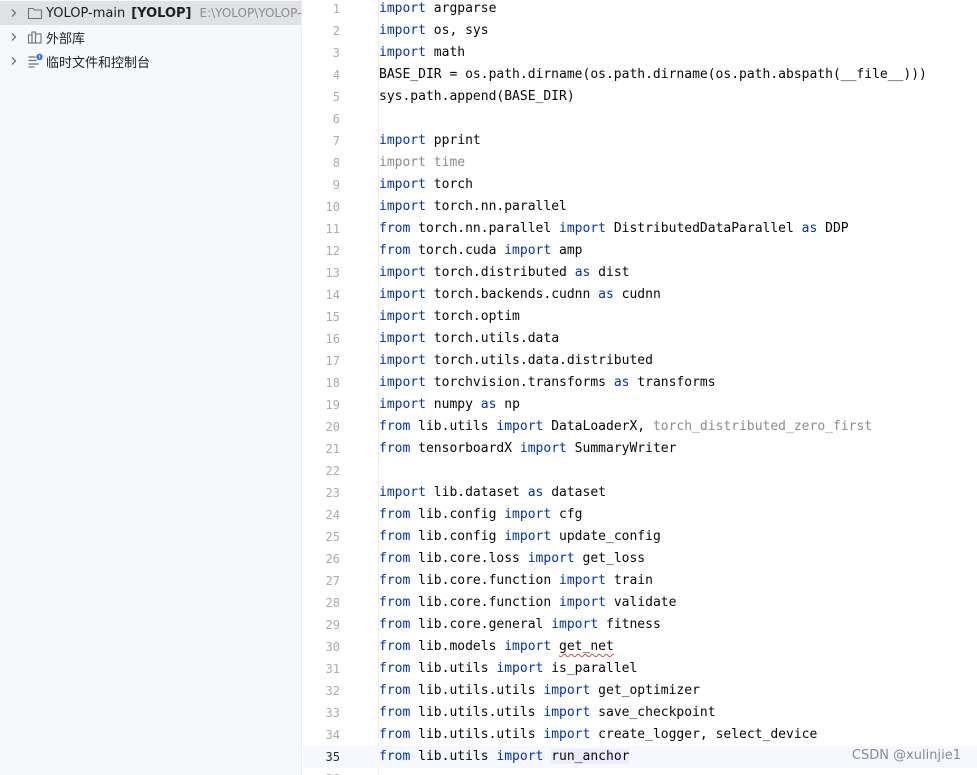 This screenshot has height=775, width=977. I want to click on code-line: 6, so click(640, 119).